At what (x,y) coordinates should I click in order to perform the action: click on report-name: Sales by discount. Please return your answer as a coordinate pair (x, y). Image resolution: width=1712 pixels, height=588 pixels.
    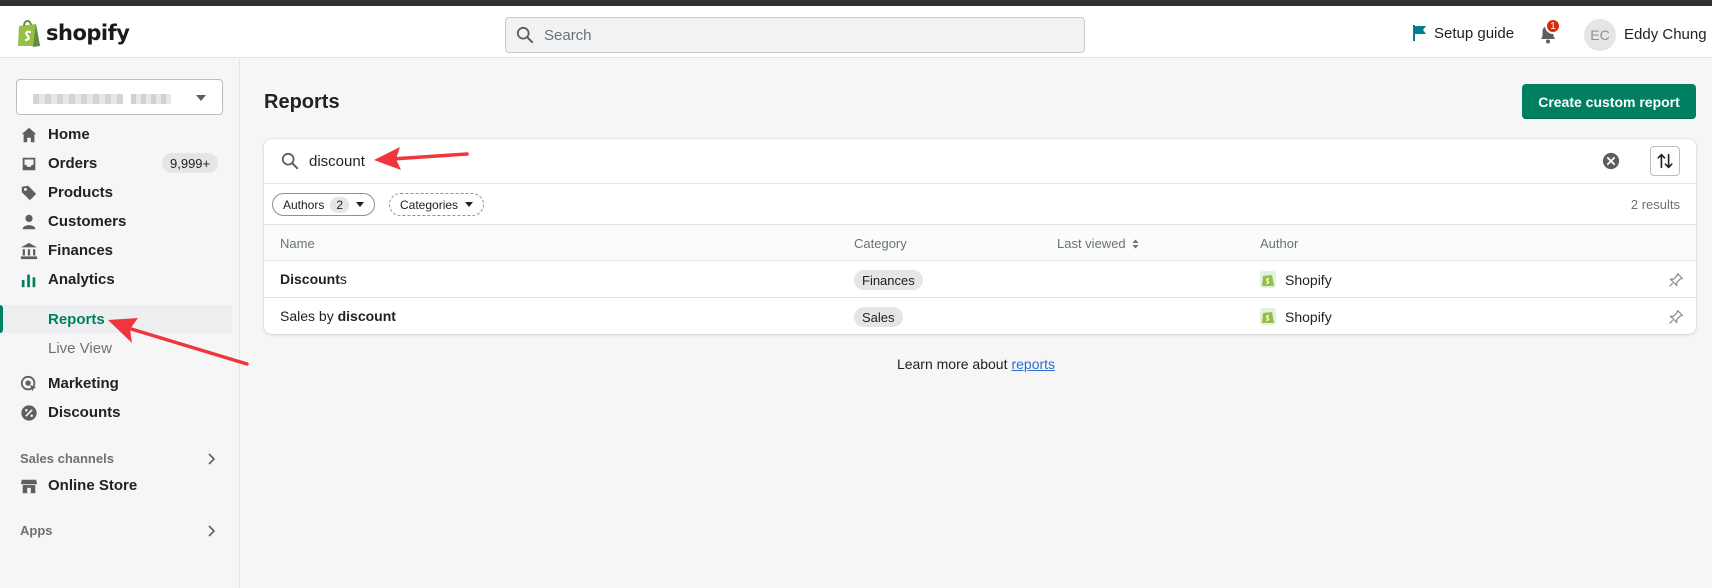
    Looking at the image, I should click on (338, 316).